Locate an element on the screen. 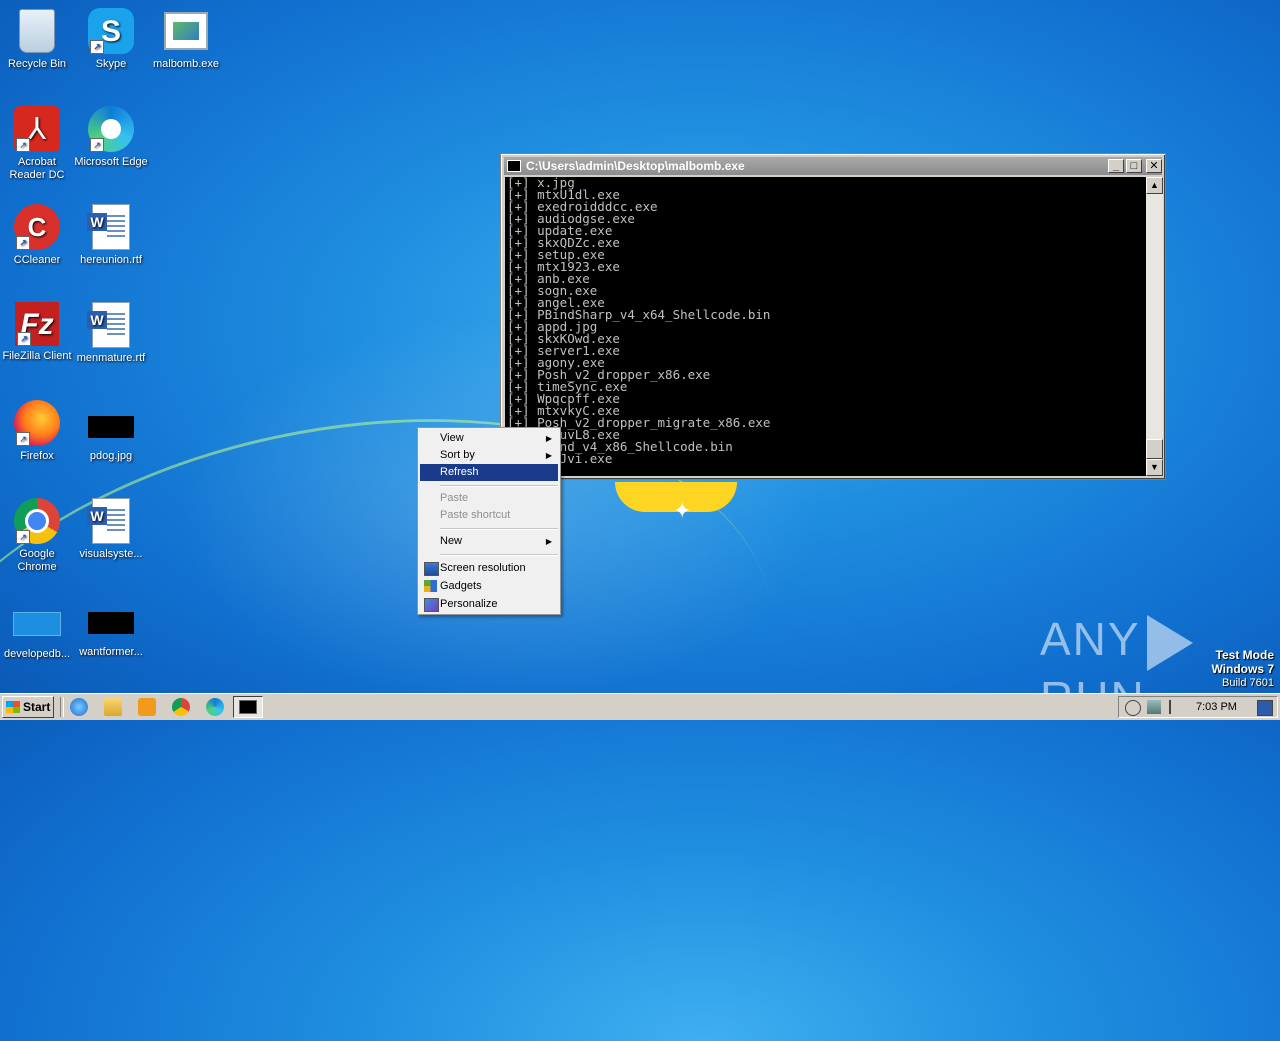  console-line: [+] tb5Jvi.exe is located at coordinates (560, 458).